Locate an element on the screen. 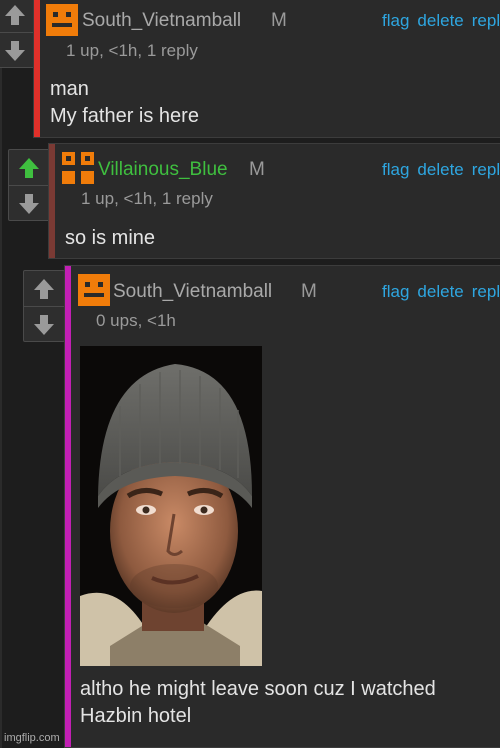 This screenshot has height=748, width=500. comment-username: Villainous_Blue is located at coordinates (163, 170).